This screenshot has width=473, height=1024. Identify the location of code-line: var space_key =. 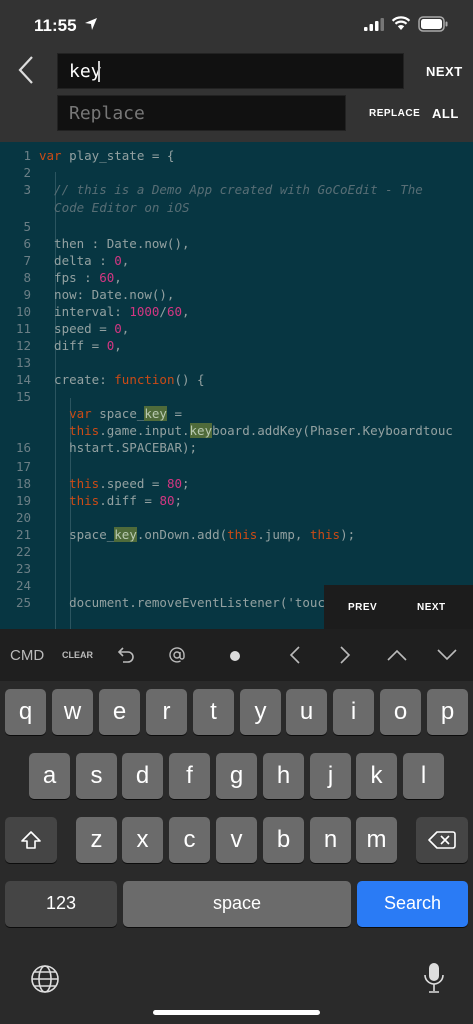
(126, 413).